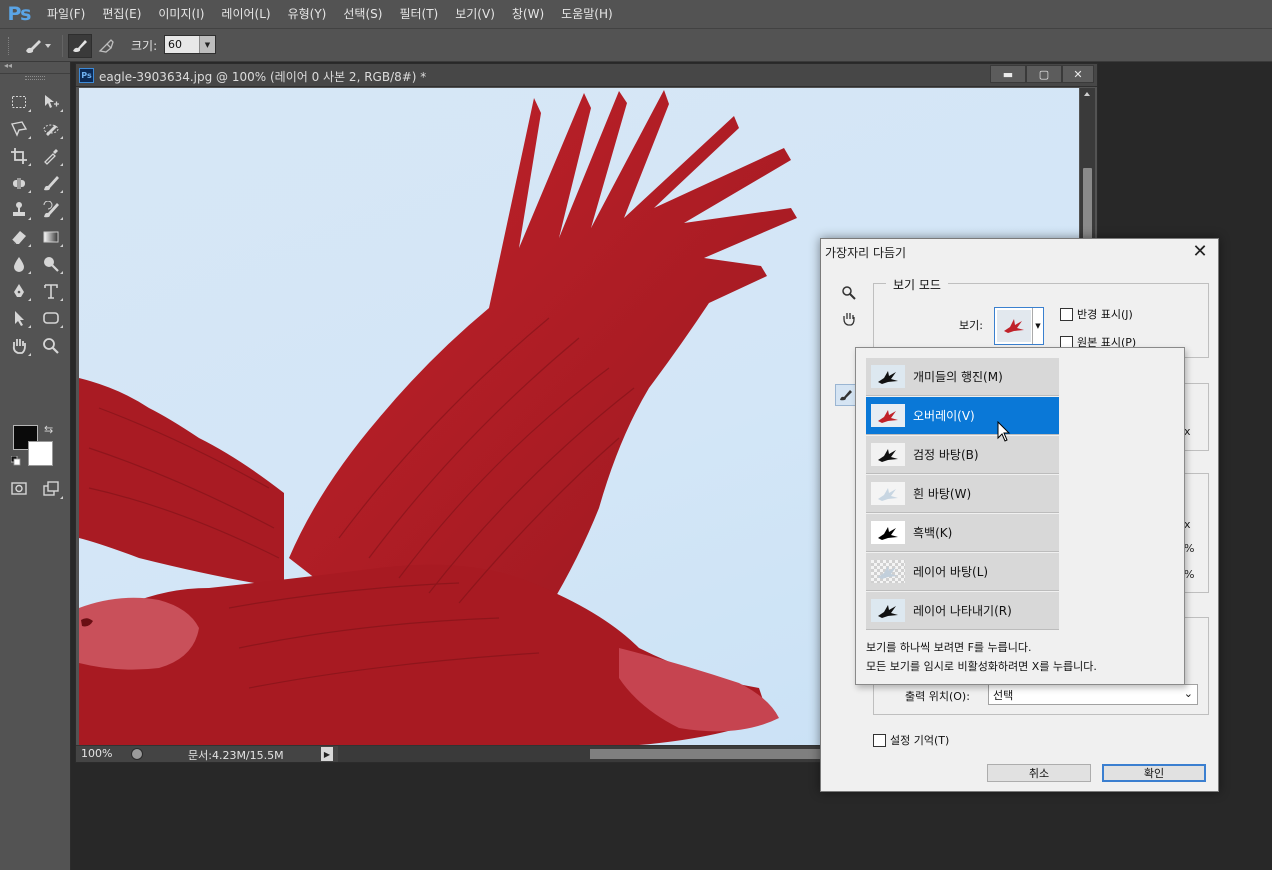 The width and height of the screenshot is (1272, 870). What do you see at coordinates (327, 754) in the screenshot?
I see `status-menu-arrow-icon: ▶` at bounding box center [327, 754].